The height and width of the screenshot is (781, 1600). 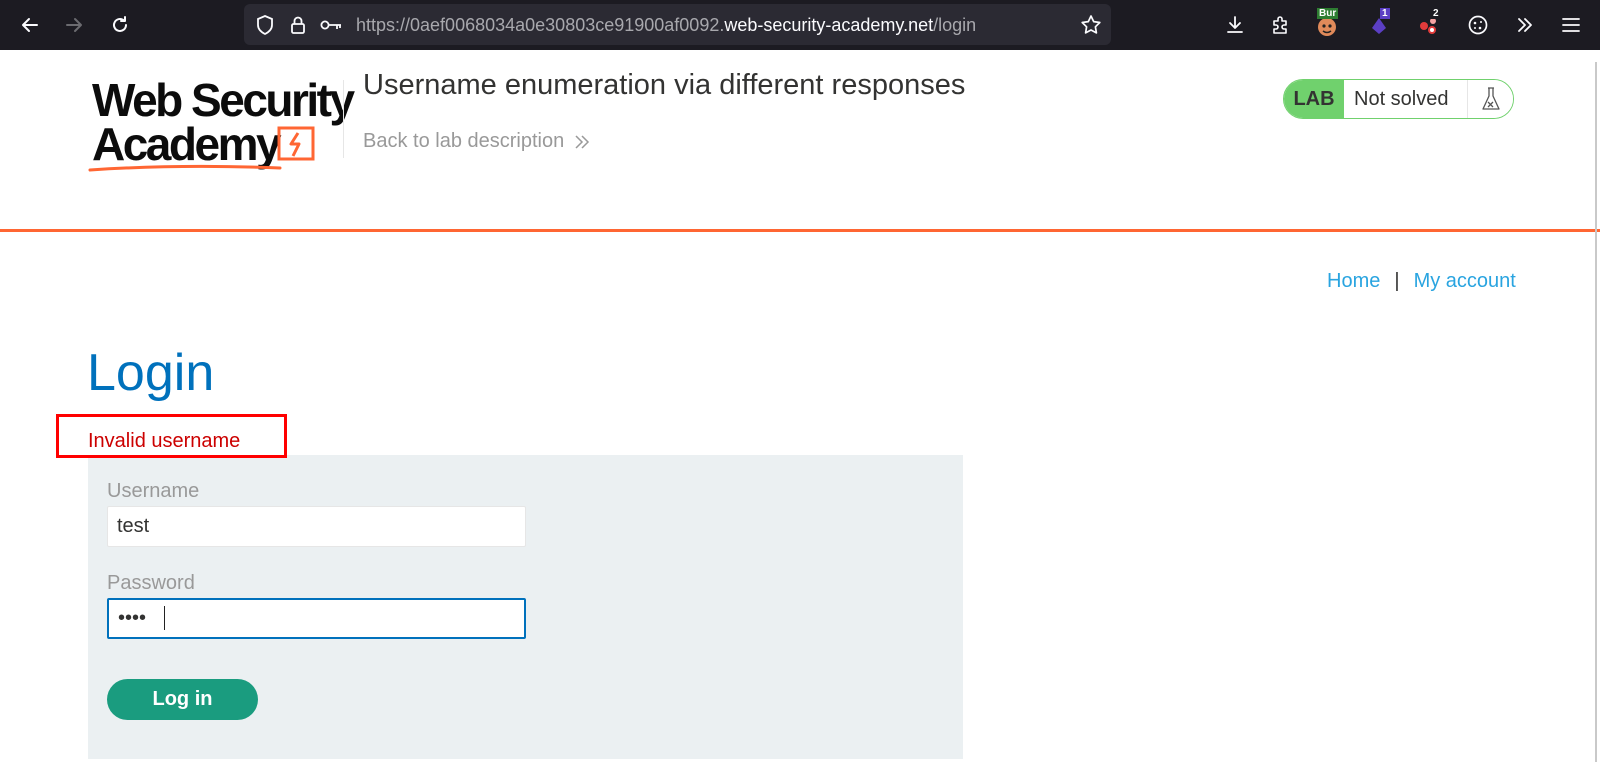 I want to click on lab-status-text: Not solved, so click(x=1406, y=99).